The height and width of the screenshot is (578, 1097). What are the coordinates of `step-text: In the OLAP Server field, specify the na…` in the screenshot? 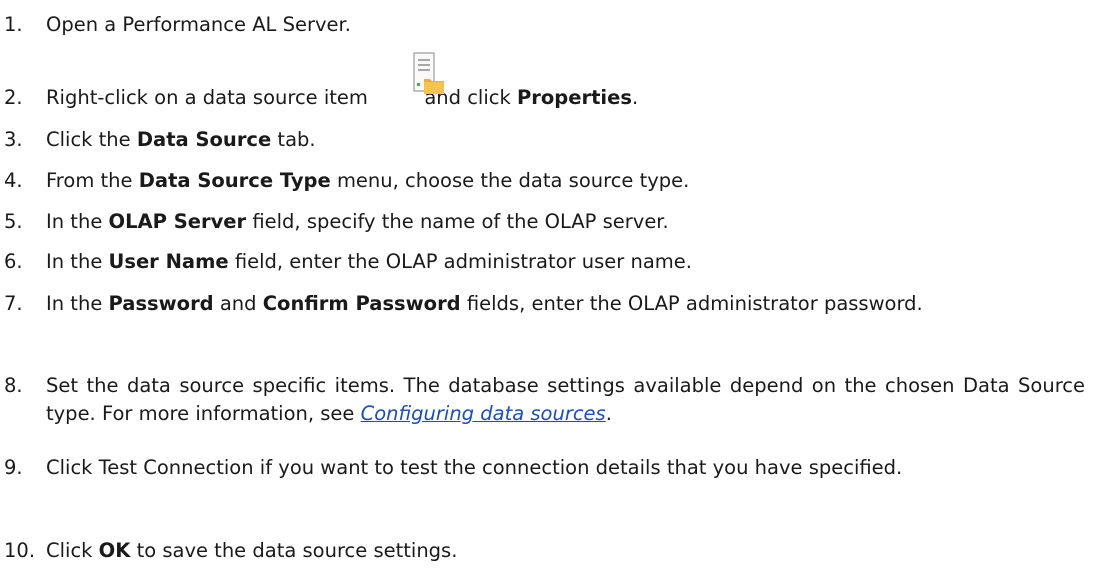 It's located at (565, 222).